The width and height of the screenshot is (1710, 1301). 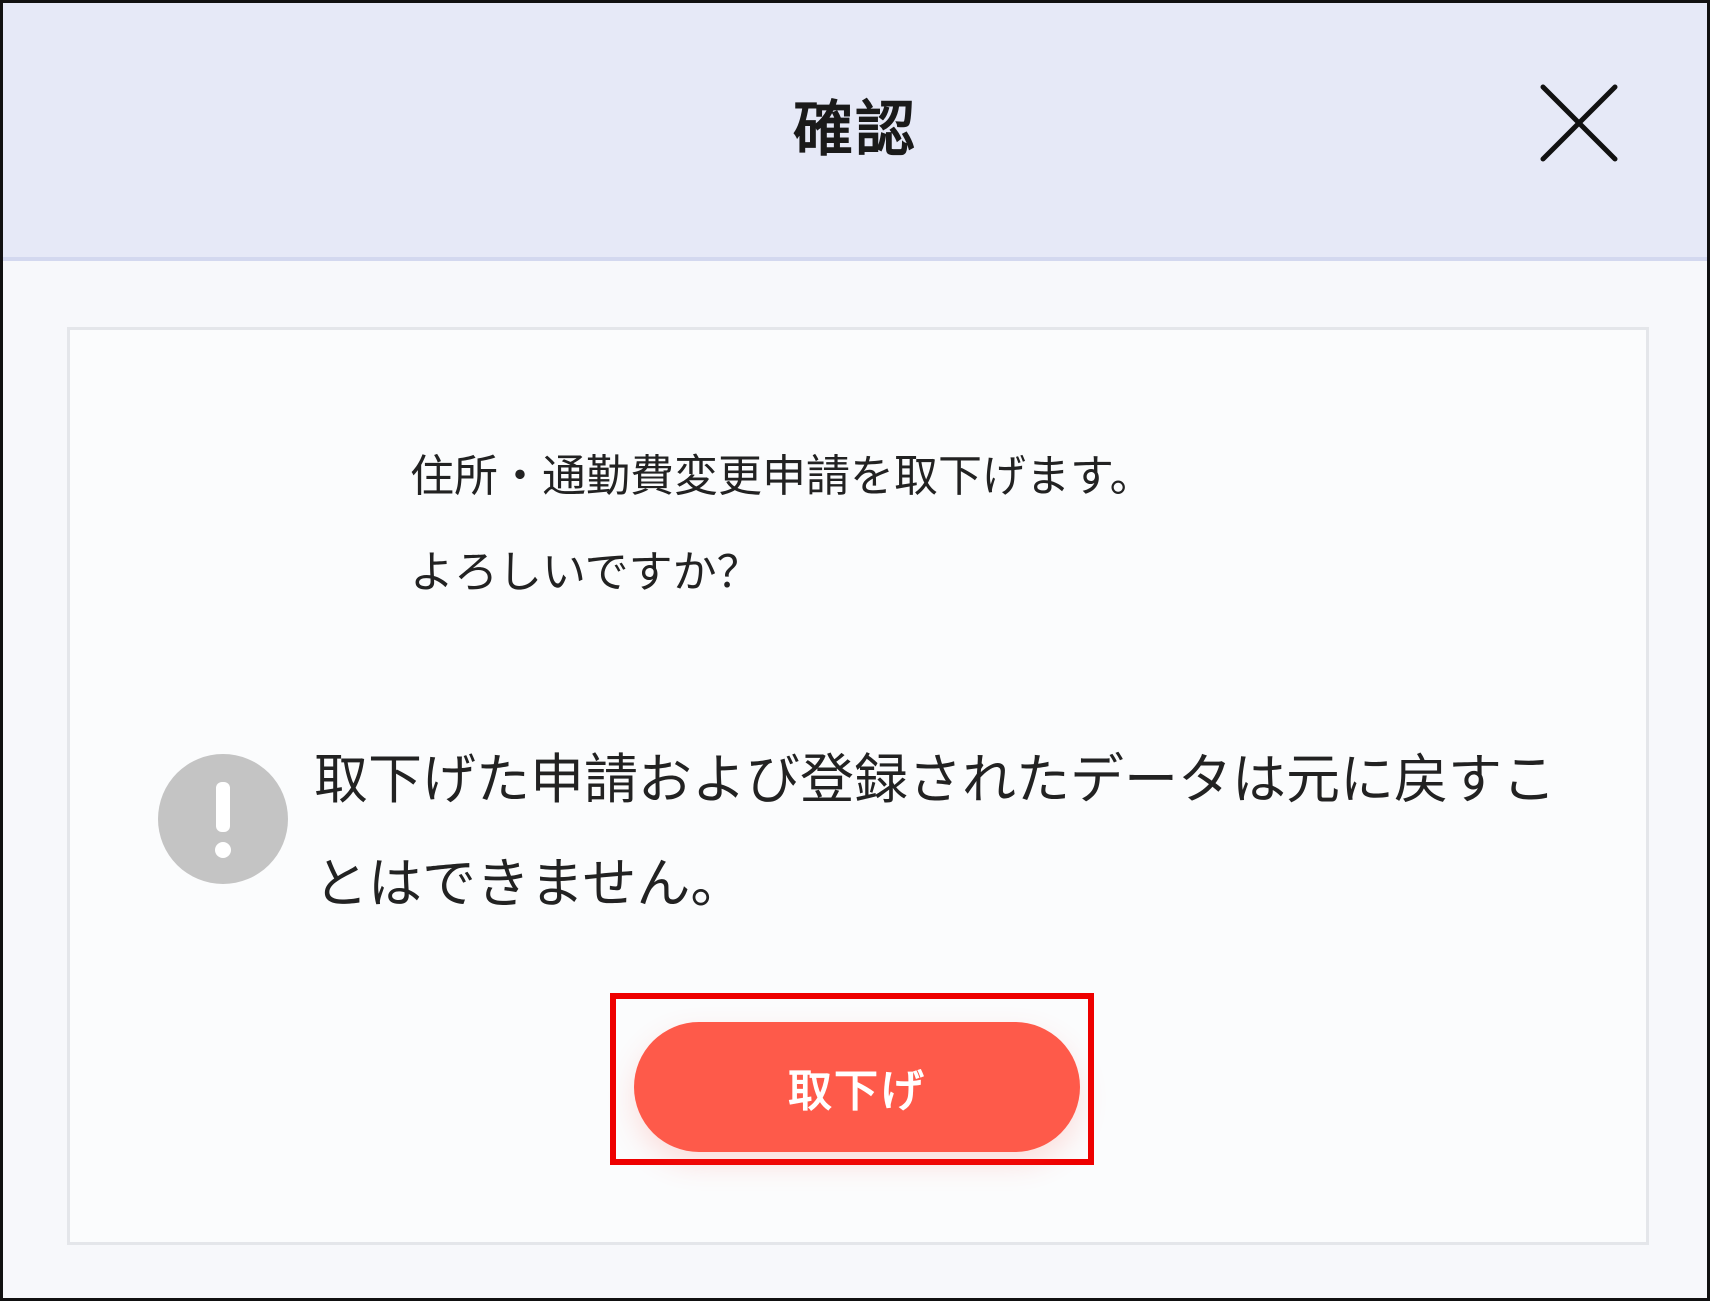 I want to click on withdraw-button: 取下げ, so click(x=857, y=1087).